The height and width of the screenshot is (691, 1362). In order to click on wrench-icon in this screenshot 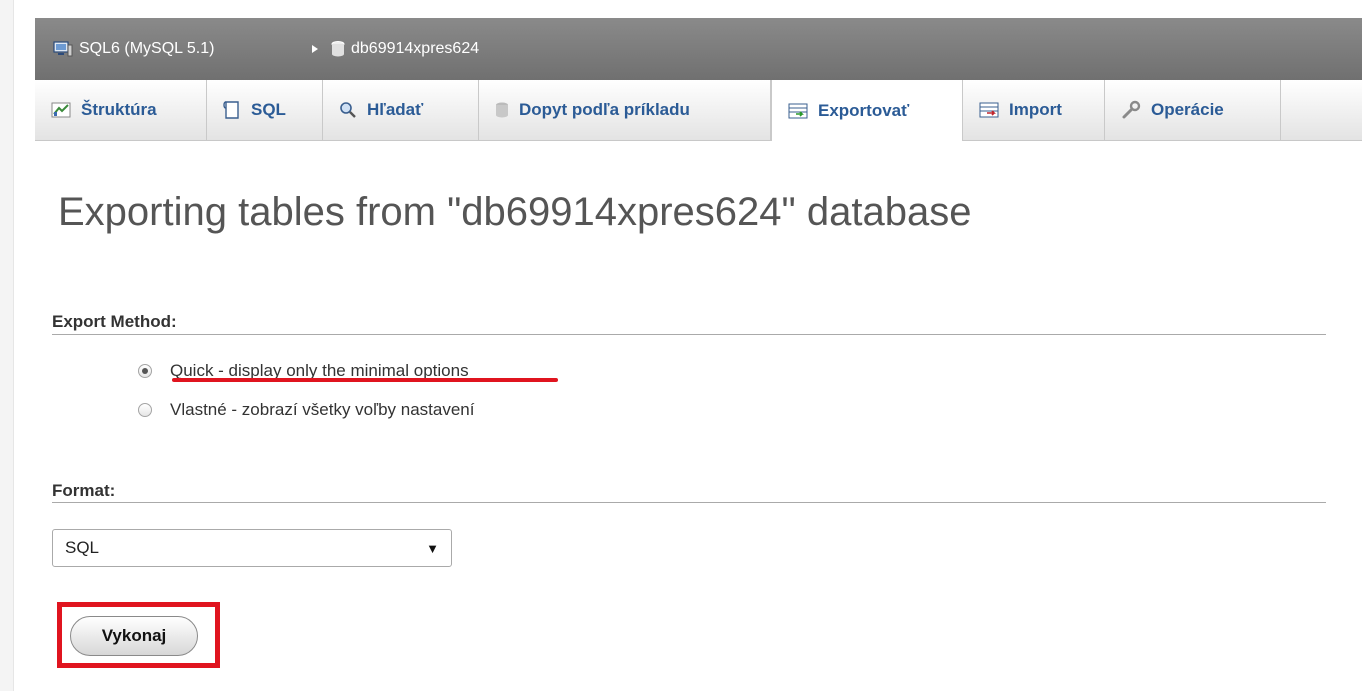, I will do `click(1131, 110)`.